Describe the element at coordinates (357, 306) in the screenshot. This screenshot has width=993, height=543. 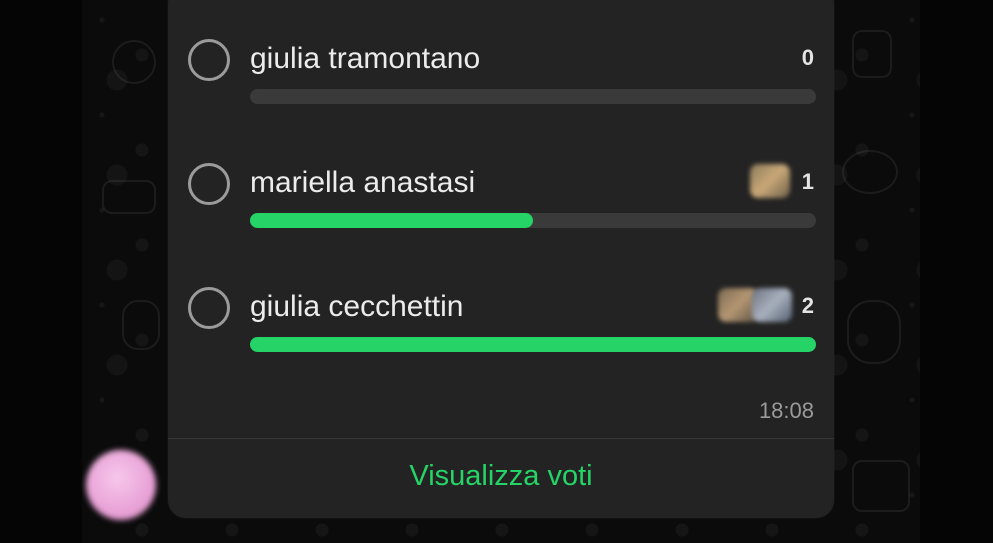
I see `poll-option-label: giulia cecchettin` at that location.